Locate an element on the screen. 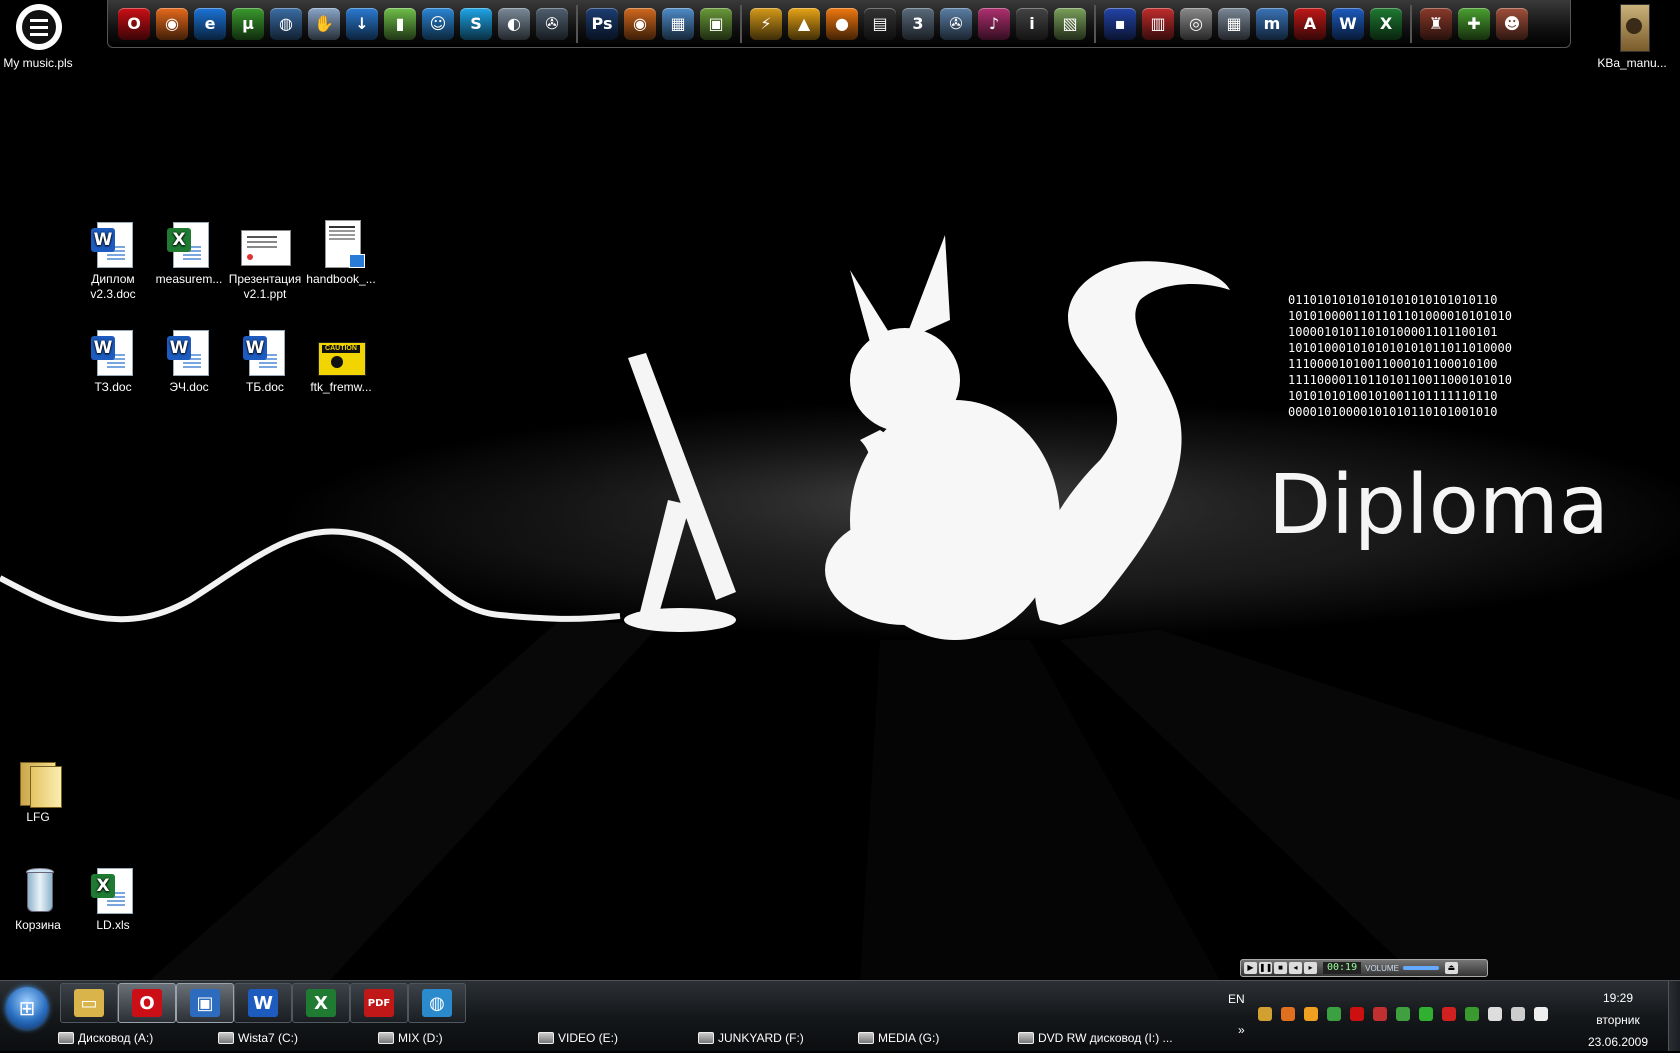 The image size is (1680, 1053). volume-slider is located at coordinates (1420, 968).